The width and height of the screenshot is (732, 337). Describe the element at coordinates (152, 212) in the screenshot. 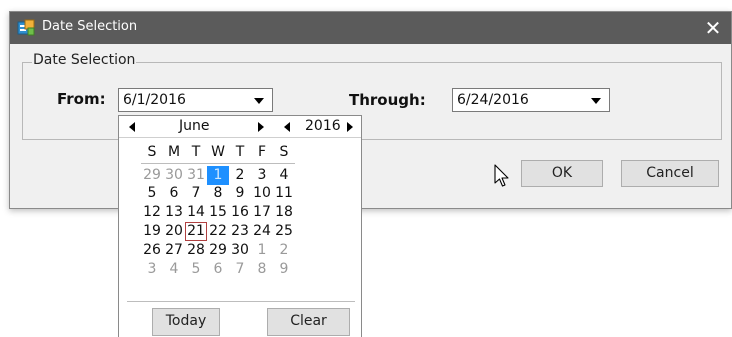

I see `calendar-day: 12` at that location.